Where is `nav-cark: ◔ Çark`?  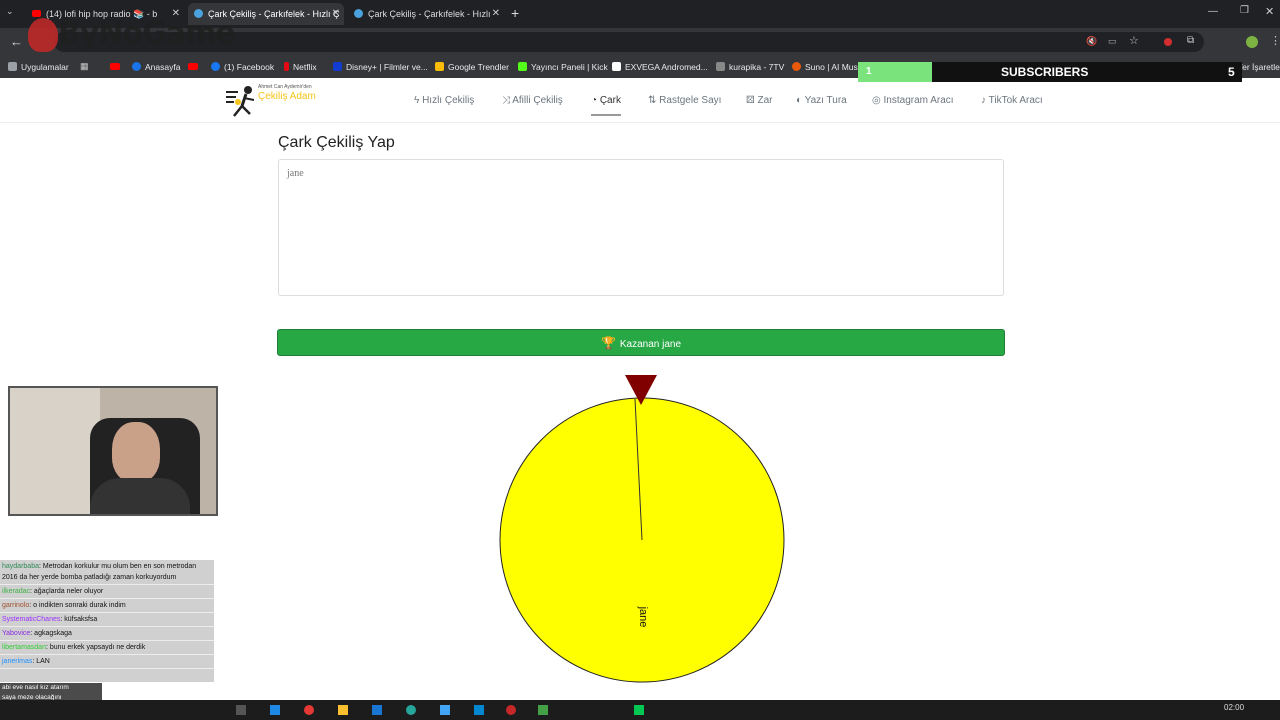
nav-cark: ◔ Çark is located at coordinates (606, 97).